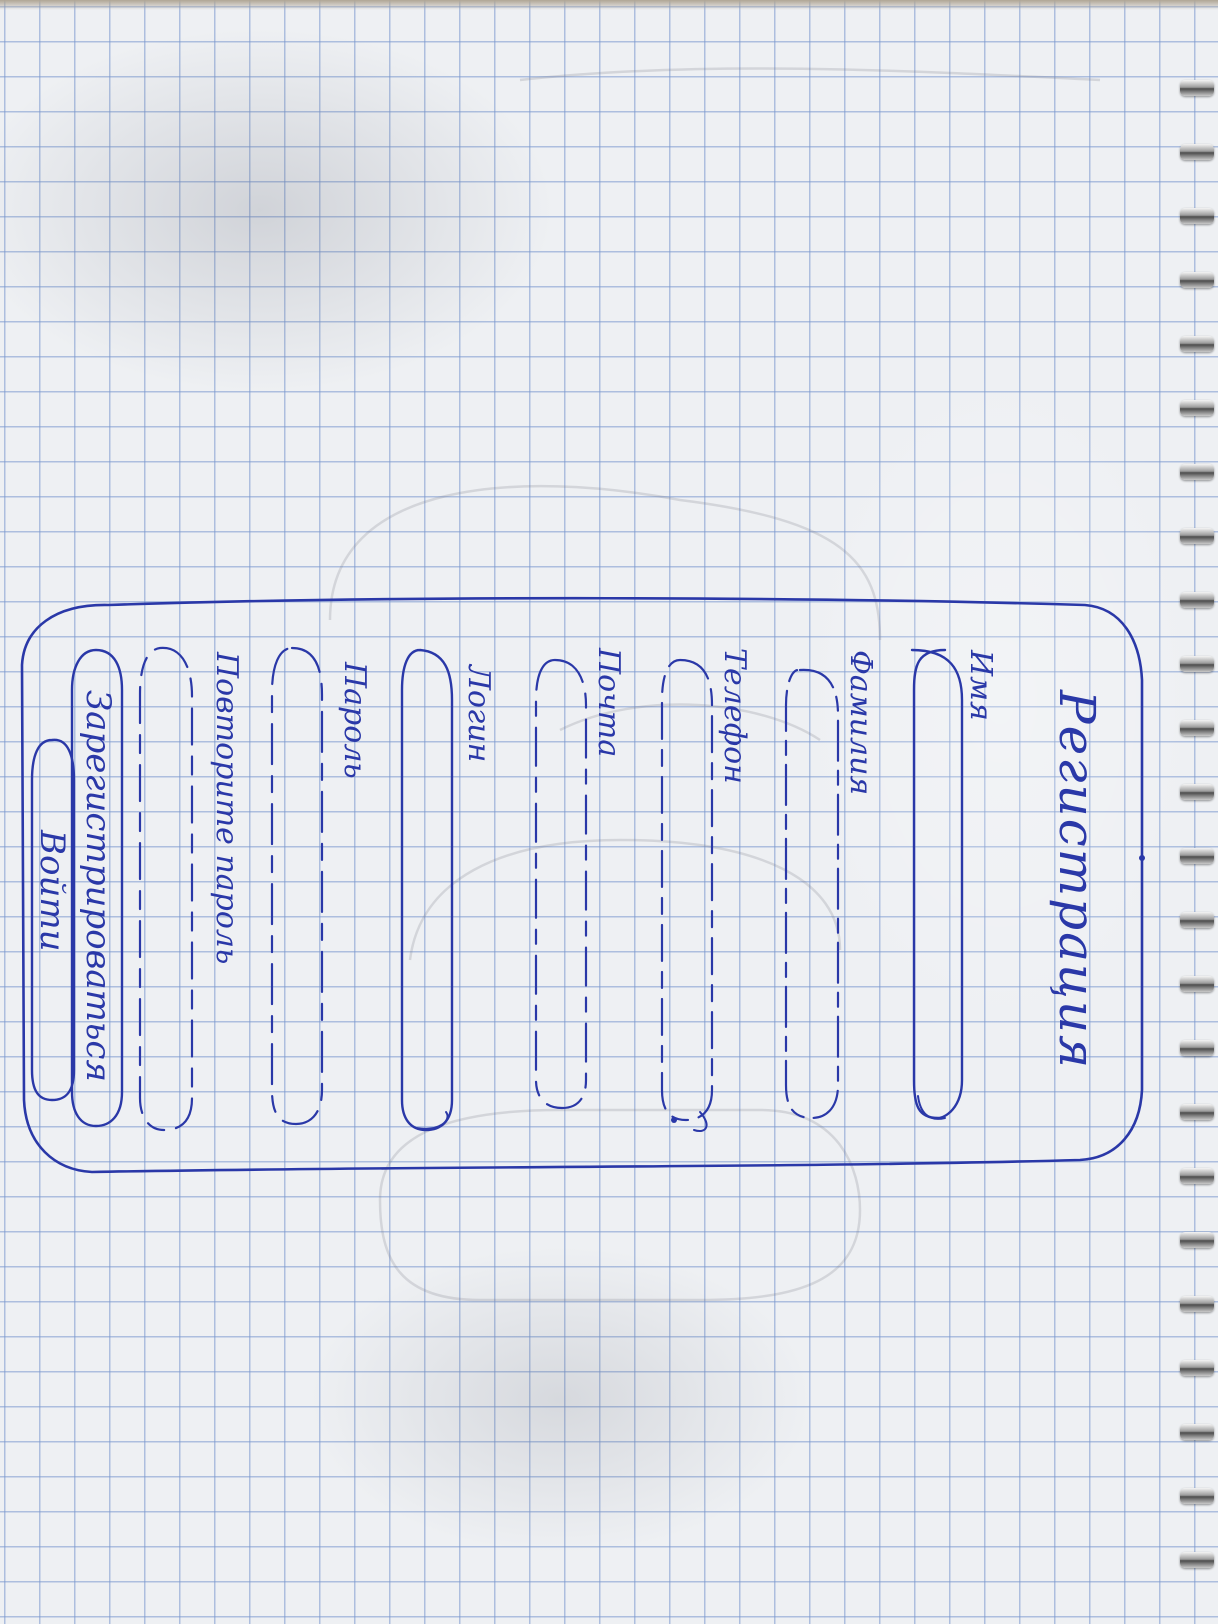 This screenshot has height=1624, width=1218. What do you see at coordinates (478, 714) in the screenshot?
I see `field-label-login: Логин` at bounding box center [478, 714].